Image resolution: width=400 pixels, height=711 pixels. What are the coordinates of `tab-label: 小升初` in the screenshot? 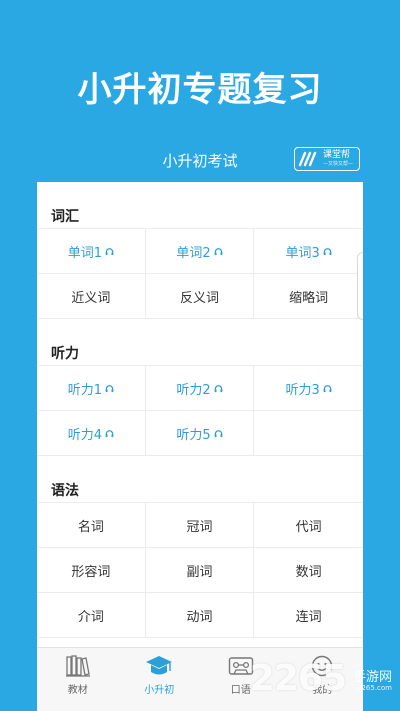 It's located at (159, 690).